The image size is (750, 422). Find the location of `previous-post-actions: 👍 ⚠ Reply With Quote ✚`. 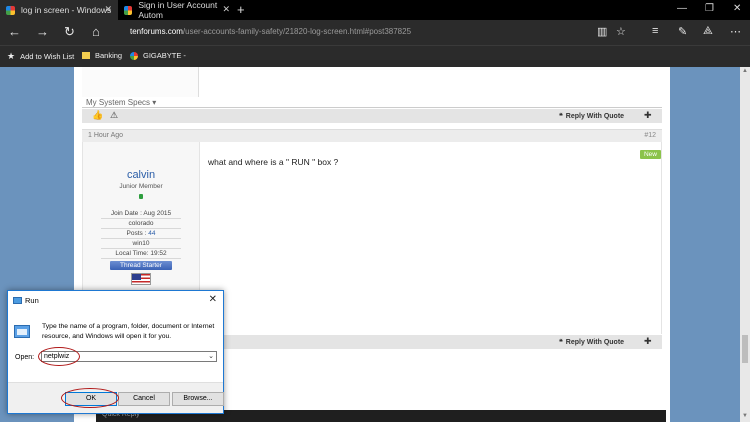

previous-post-actions: 👍 ⚠ Reply With Quote ✚ is located at coordinates (372, 116).